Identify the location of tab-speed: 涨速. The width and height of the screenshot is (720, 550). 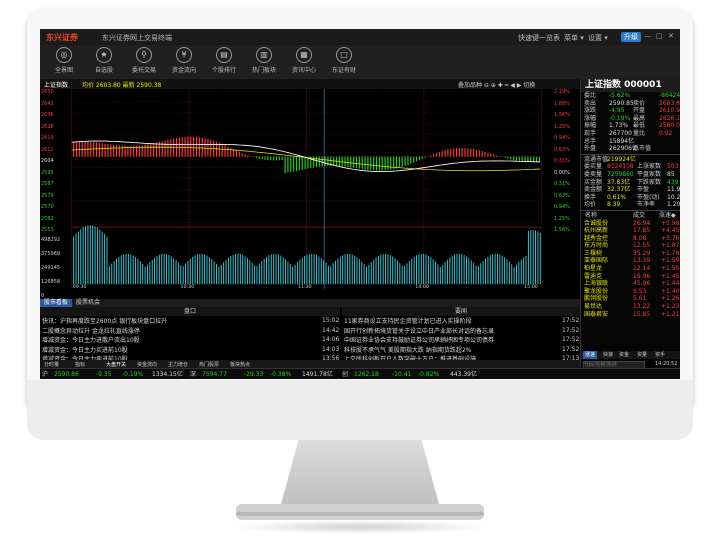
(590, 355).